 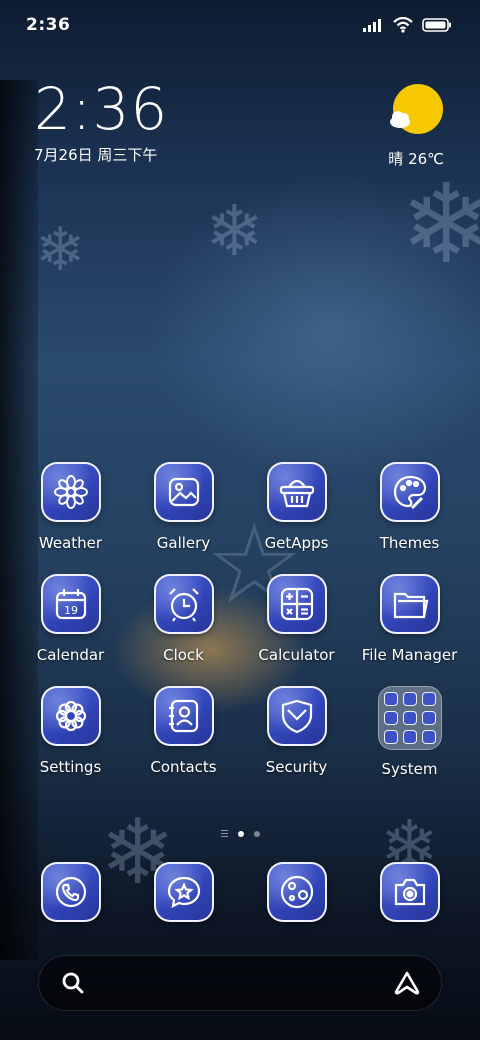 I want to click on app-label: Security, so click(x=296, y=767).